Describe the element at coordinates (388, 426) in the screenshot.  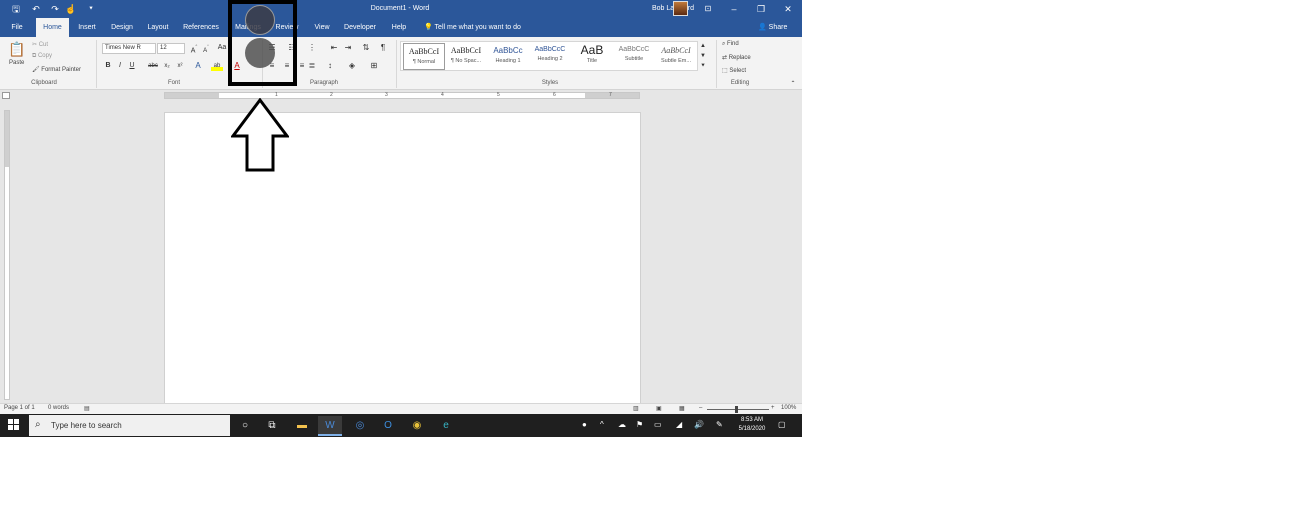
I see `outlook-icon: O` at that location.